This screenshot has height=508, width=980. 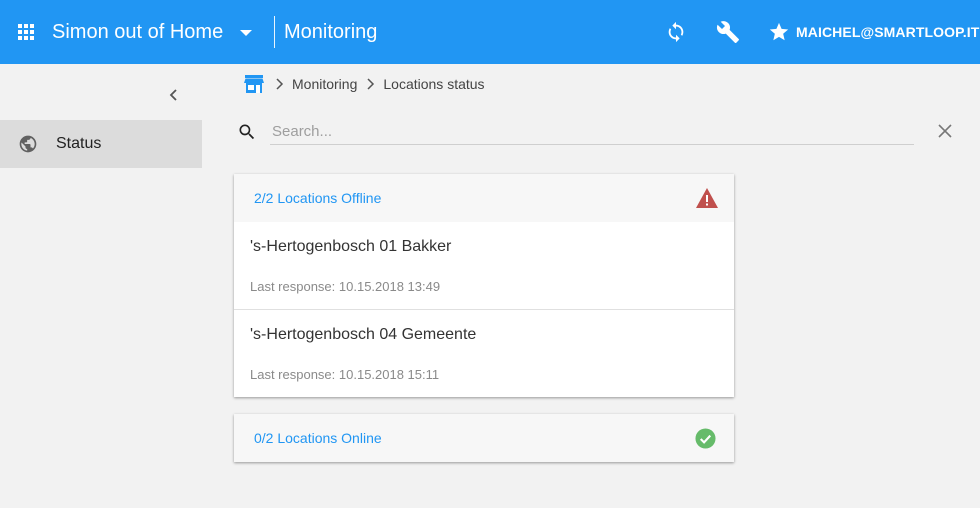 I want to click on apps-grid-icon, so click(x=26, y=32).